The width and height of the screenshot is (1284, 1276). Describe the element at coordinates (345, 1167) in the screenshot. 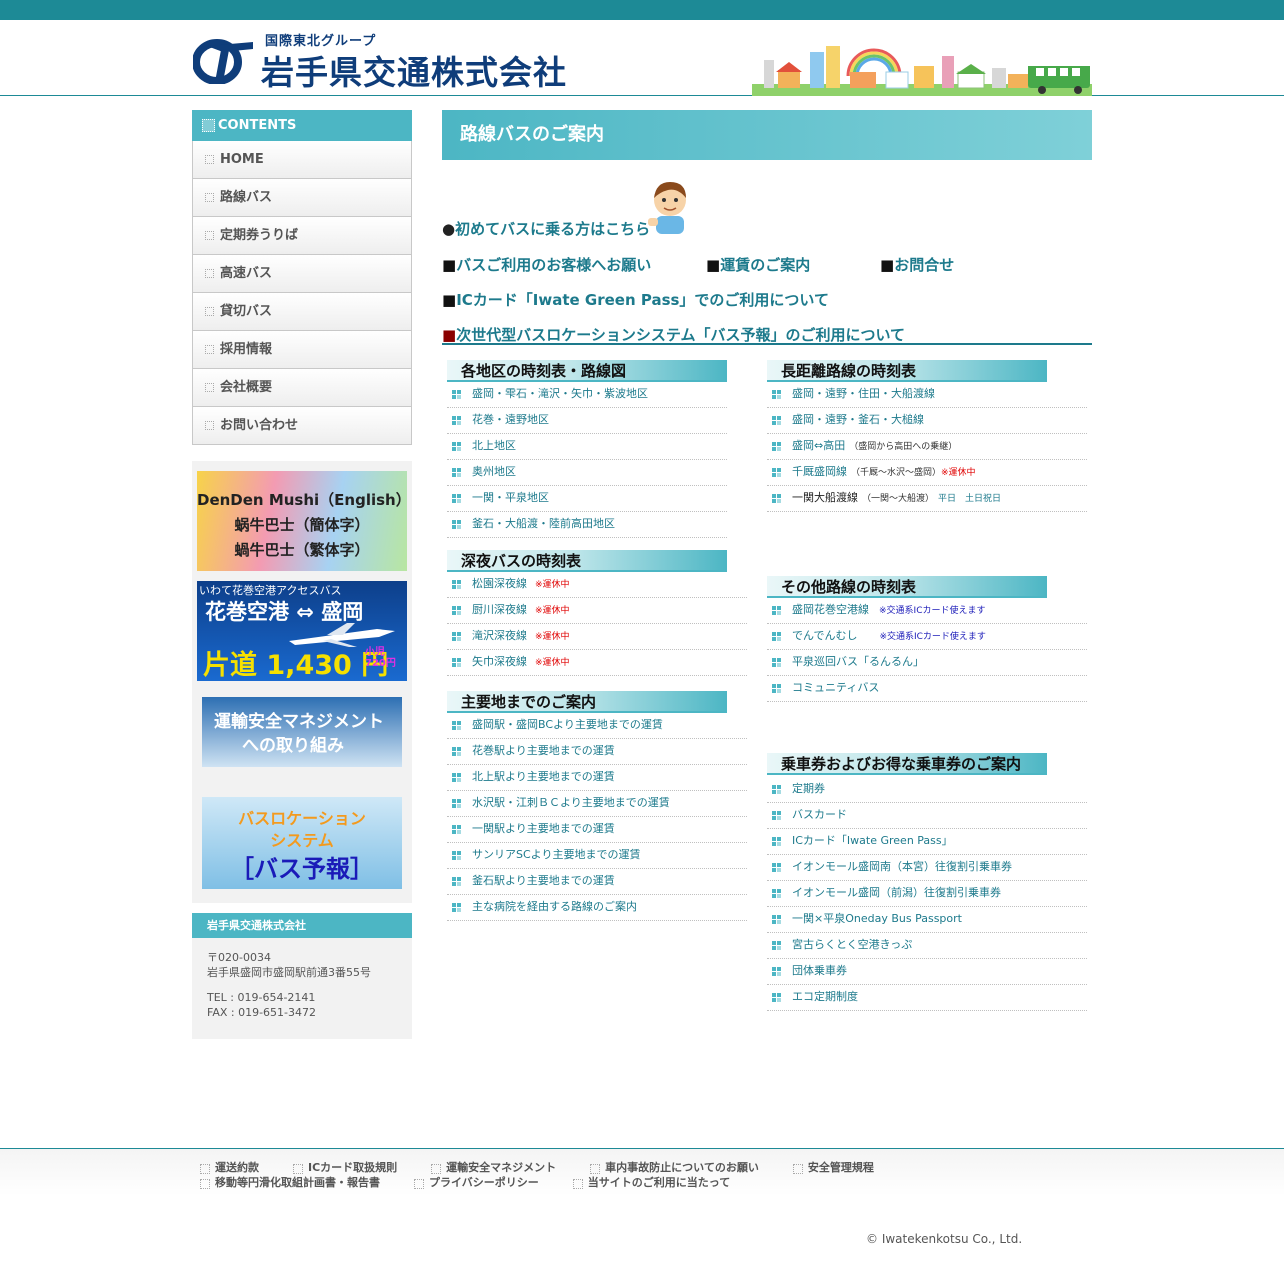

I see `footer-link: ICカード取扱規則` at that location.